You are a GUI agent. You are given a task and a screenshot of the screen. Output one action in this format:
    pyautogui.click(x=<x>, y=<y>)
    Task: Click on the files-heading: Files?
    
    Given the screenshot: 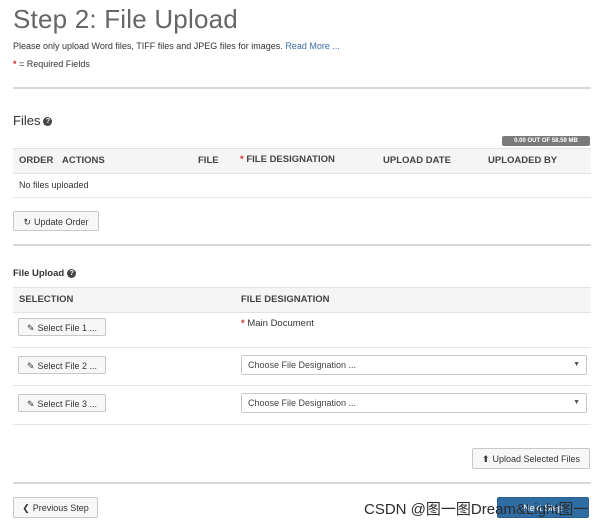 What is the action you would take?
    pyautogui.click(x=33, y=120)
    